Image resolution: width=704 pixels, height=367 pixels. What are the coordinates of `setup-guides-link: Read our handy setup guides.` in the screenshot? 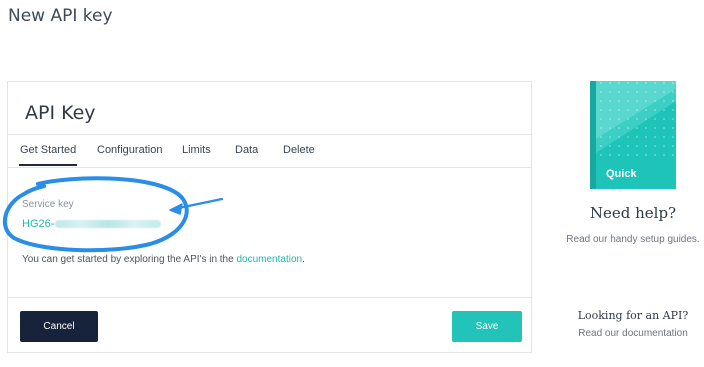 It's located at (633, 239).